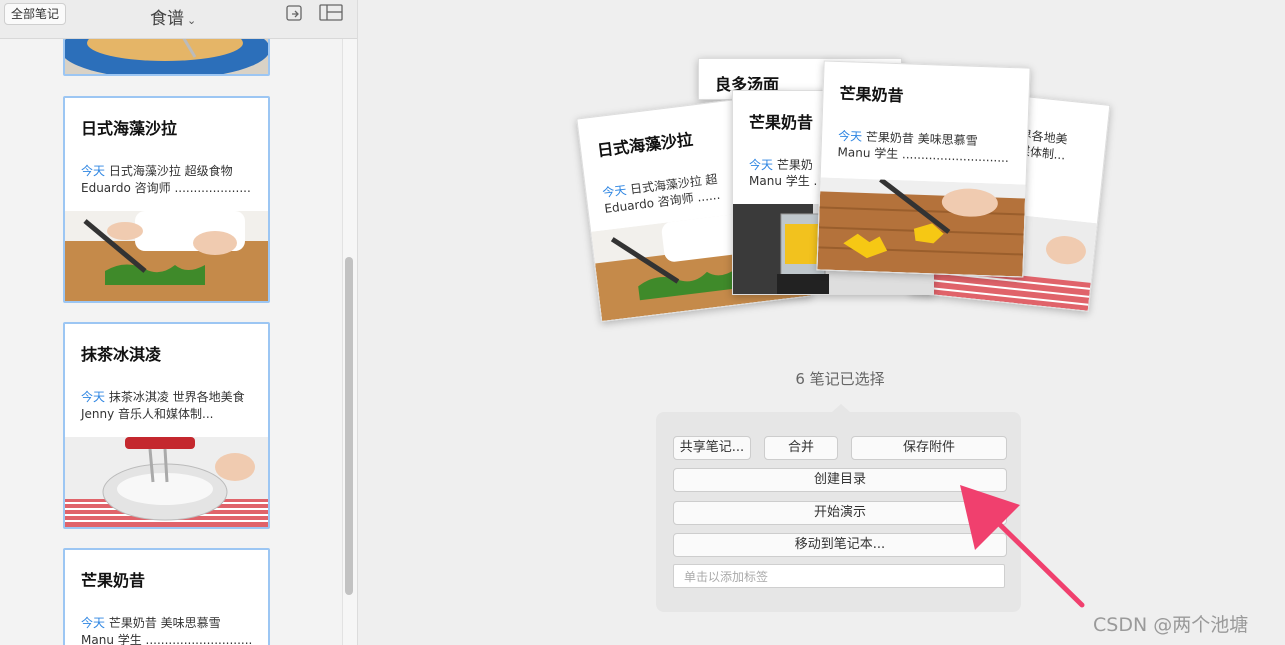  What do you see at coordinates (929, 448) in the screenshot?
I see `save-attachments-button: 保存附件` at bounding box center [929, 448].